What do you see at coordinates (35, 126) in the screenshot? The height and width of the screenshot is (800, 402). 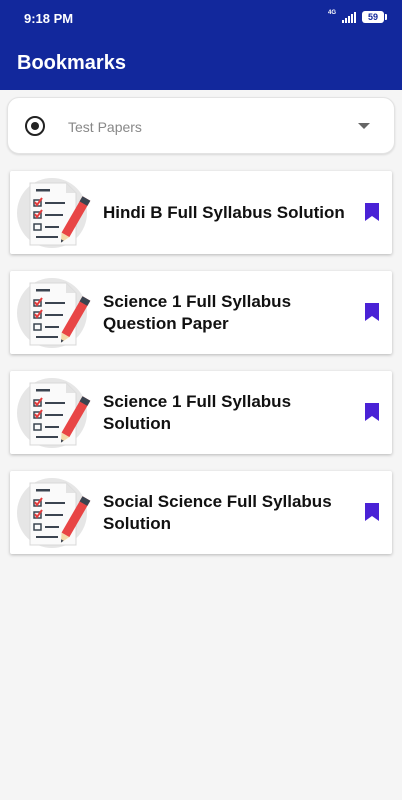 I see `radio-icon` at bounding box center [35, 126].